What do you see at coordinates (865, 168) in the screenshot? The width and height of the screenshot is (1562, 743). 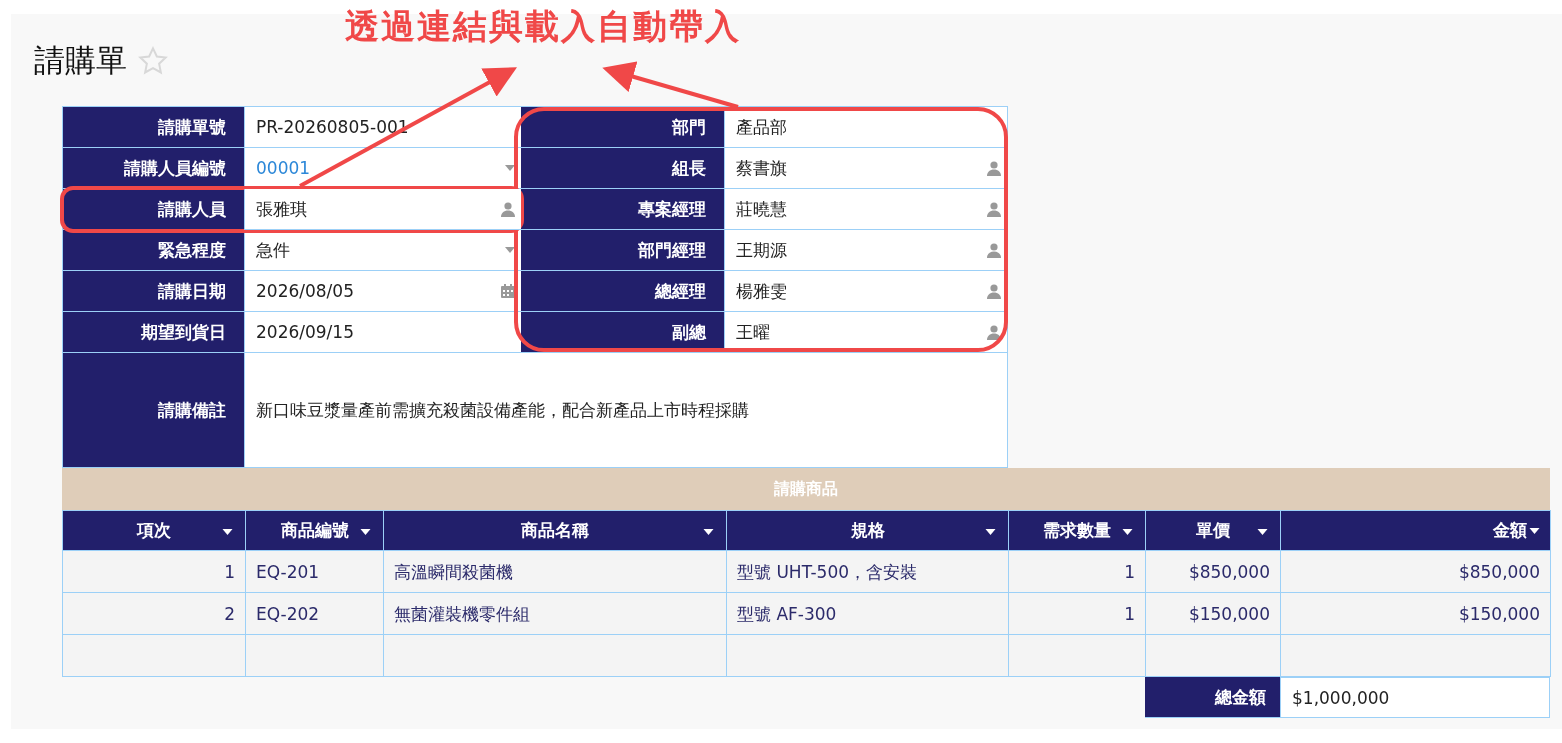 I see `form-field: 蔡書旗` at bounding box center [865, 168].